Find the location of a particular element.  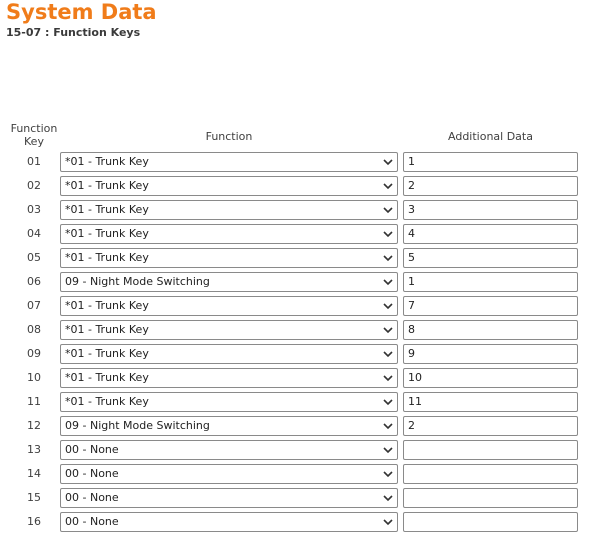

table-row: 13 00 - None is located at coordinates (304, 452).